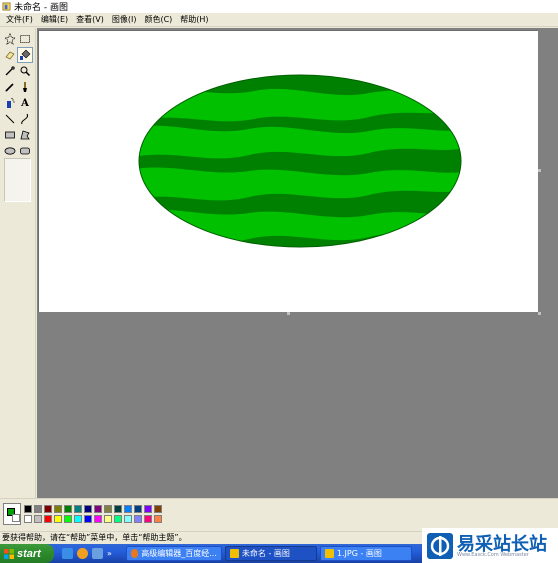  Describe the element at coordinates (54, 20) in the screenshot. I see `menu-edit: 编辑(E)` at that location.